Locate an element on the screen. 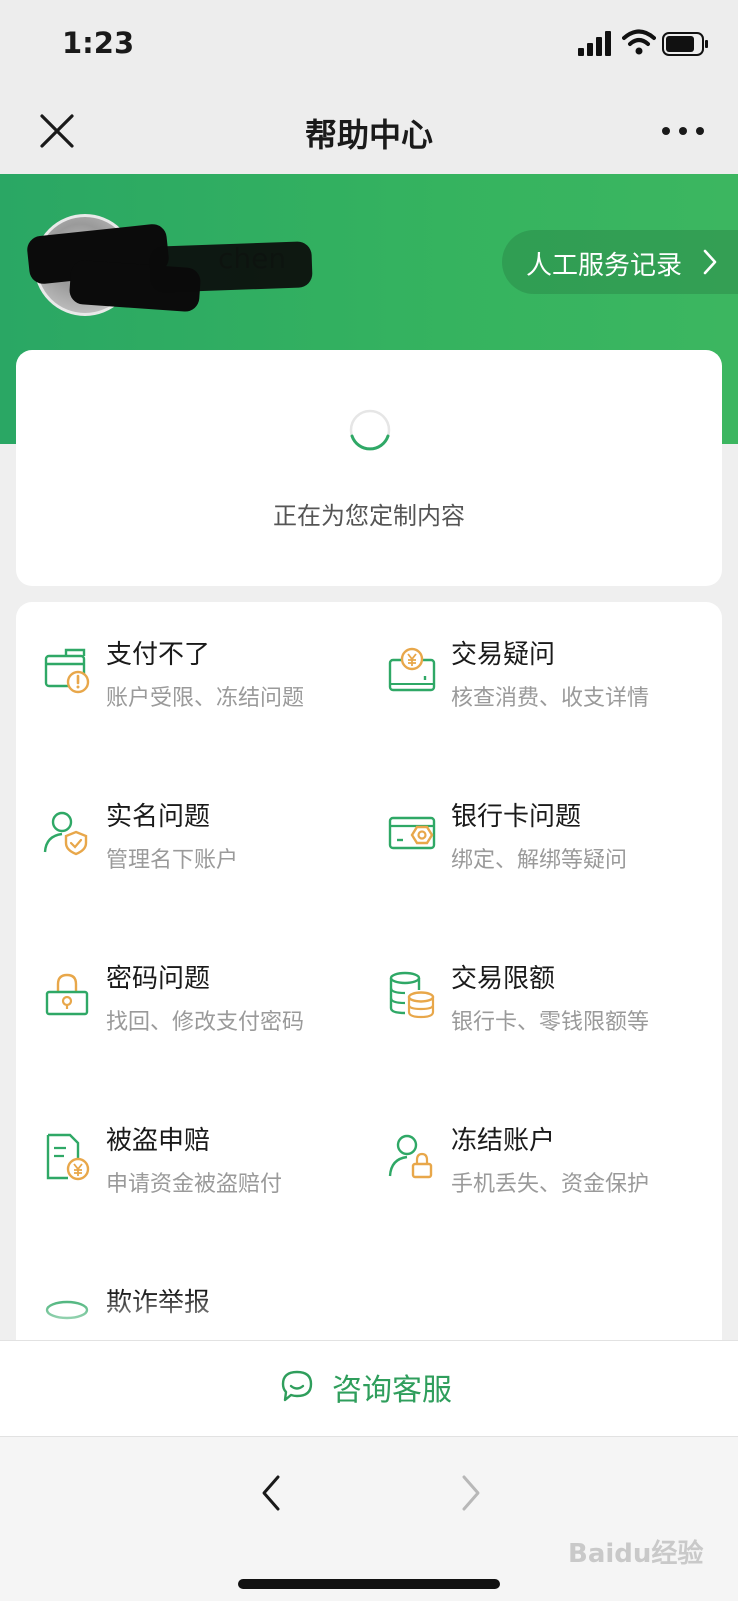 This screenshot has height=1601, width=738. help-item-title: 冻结账户 is located at coordinates (503, 1141).